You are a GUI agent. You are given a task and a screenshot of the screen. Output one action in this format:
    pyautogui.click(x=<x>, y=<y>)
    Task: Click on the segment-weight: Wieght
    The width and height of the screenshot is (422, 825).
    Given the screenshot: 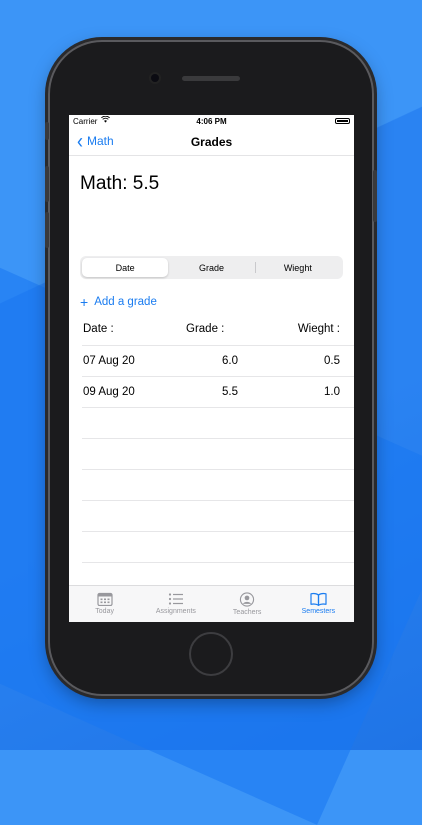 What is the action you would take?
    pyautogui.click(x=297, y=267)
    